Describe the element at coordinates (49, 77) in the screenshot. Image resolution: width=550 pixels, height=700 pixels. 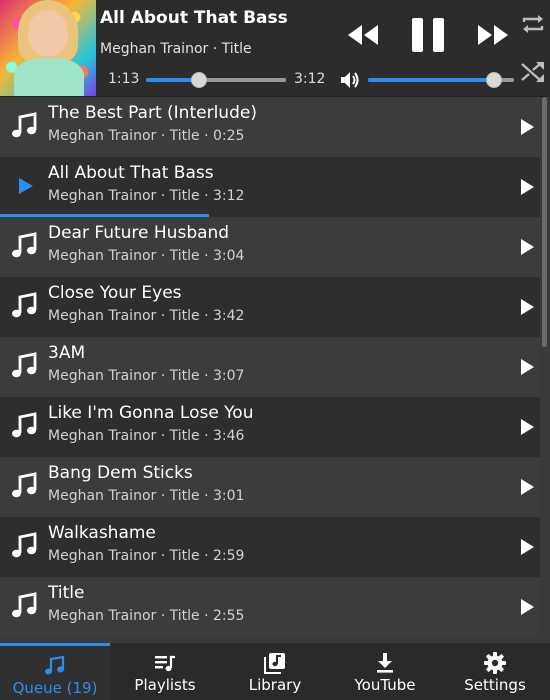
I see `album-art-body` at that location.